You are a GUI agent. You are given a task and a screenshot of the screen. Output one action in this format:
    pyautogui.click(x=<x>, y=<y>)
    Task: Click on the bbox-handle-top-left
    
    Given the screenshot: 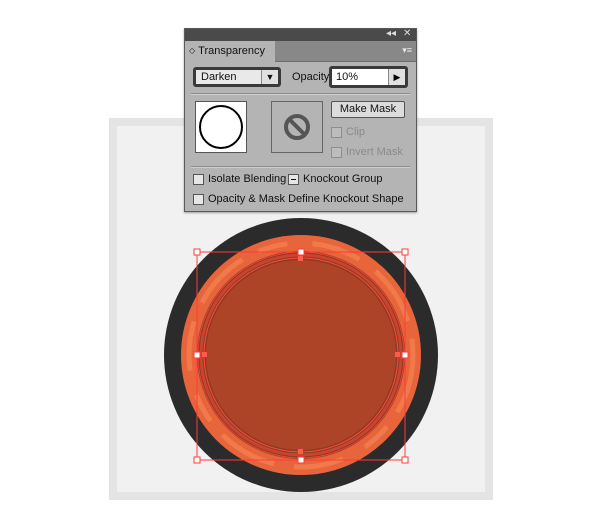 What is the action you would take?
    pyautogui.click(x=197, y=252)
    